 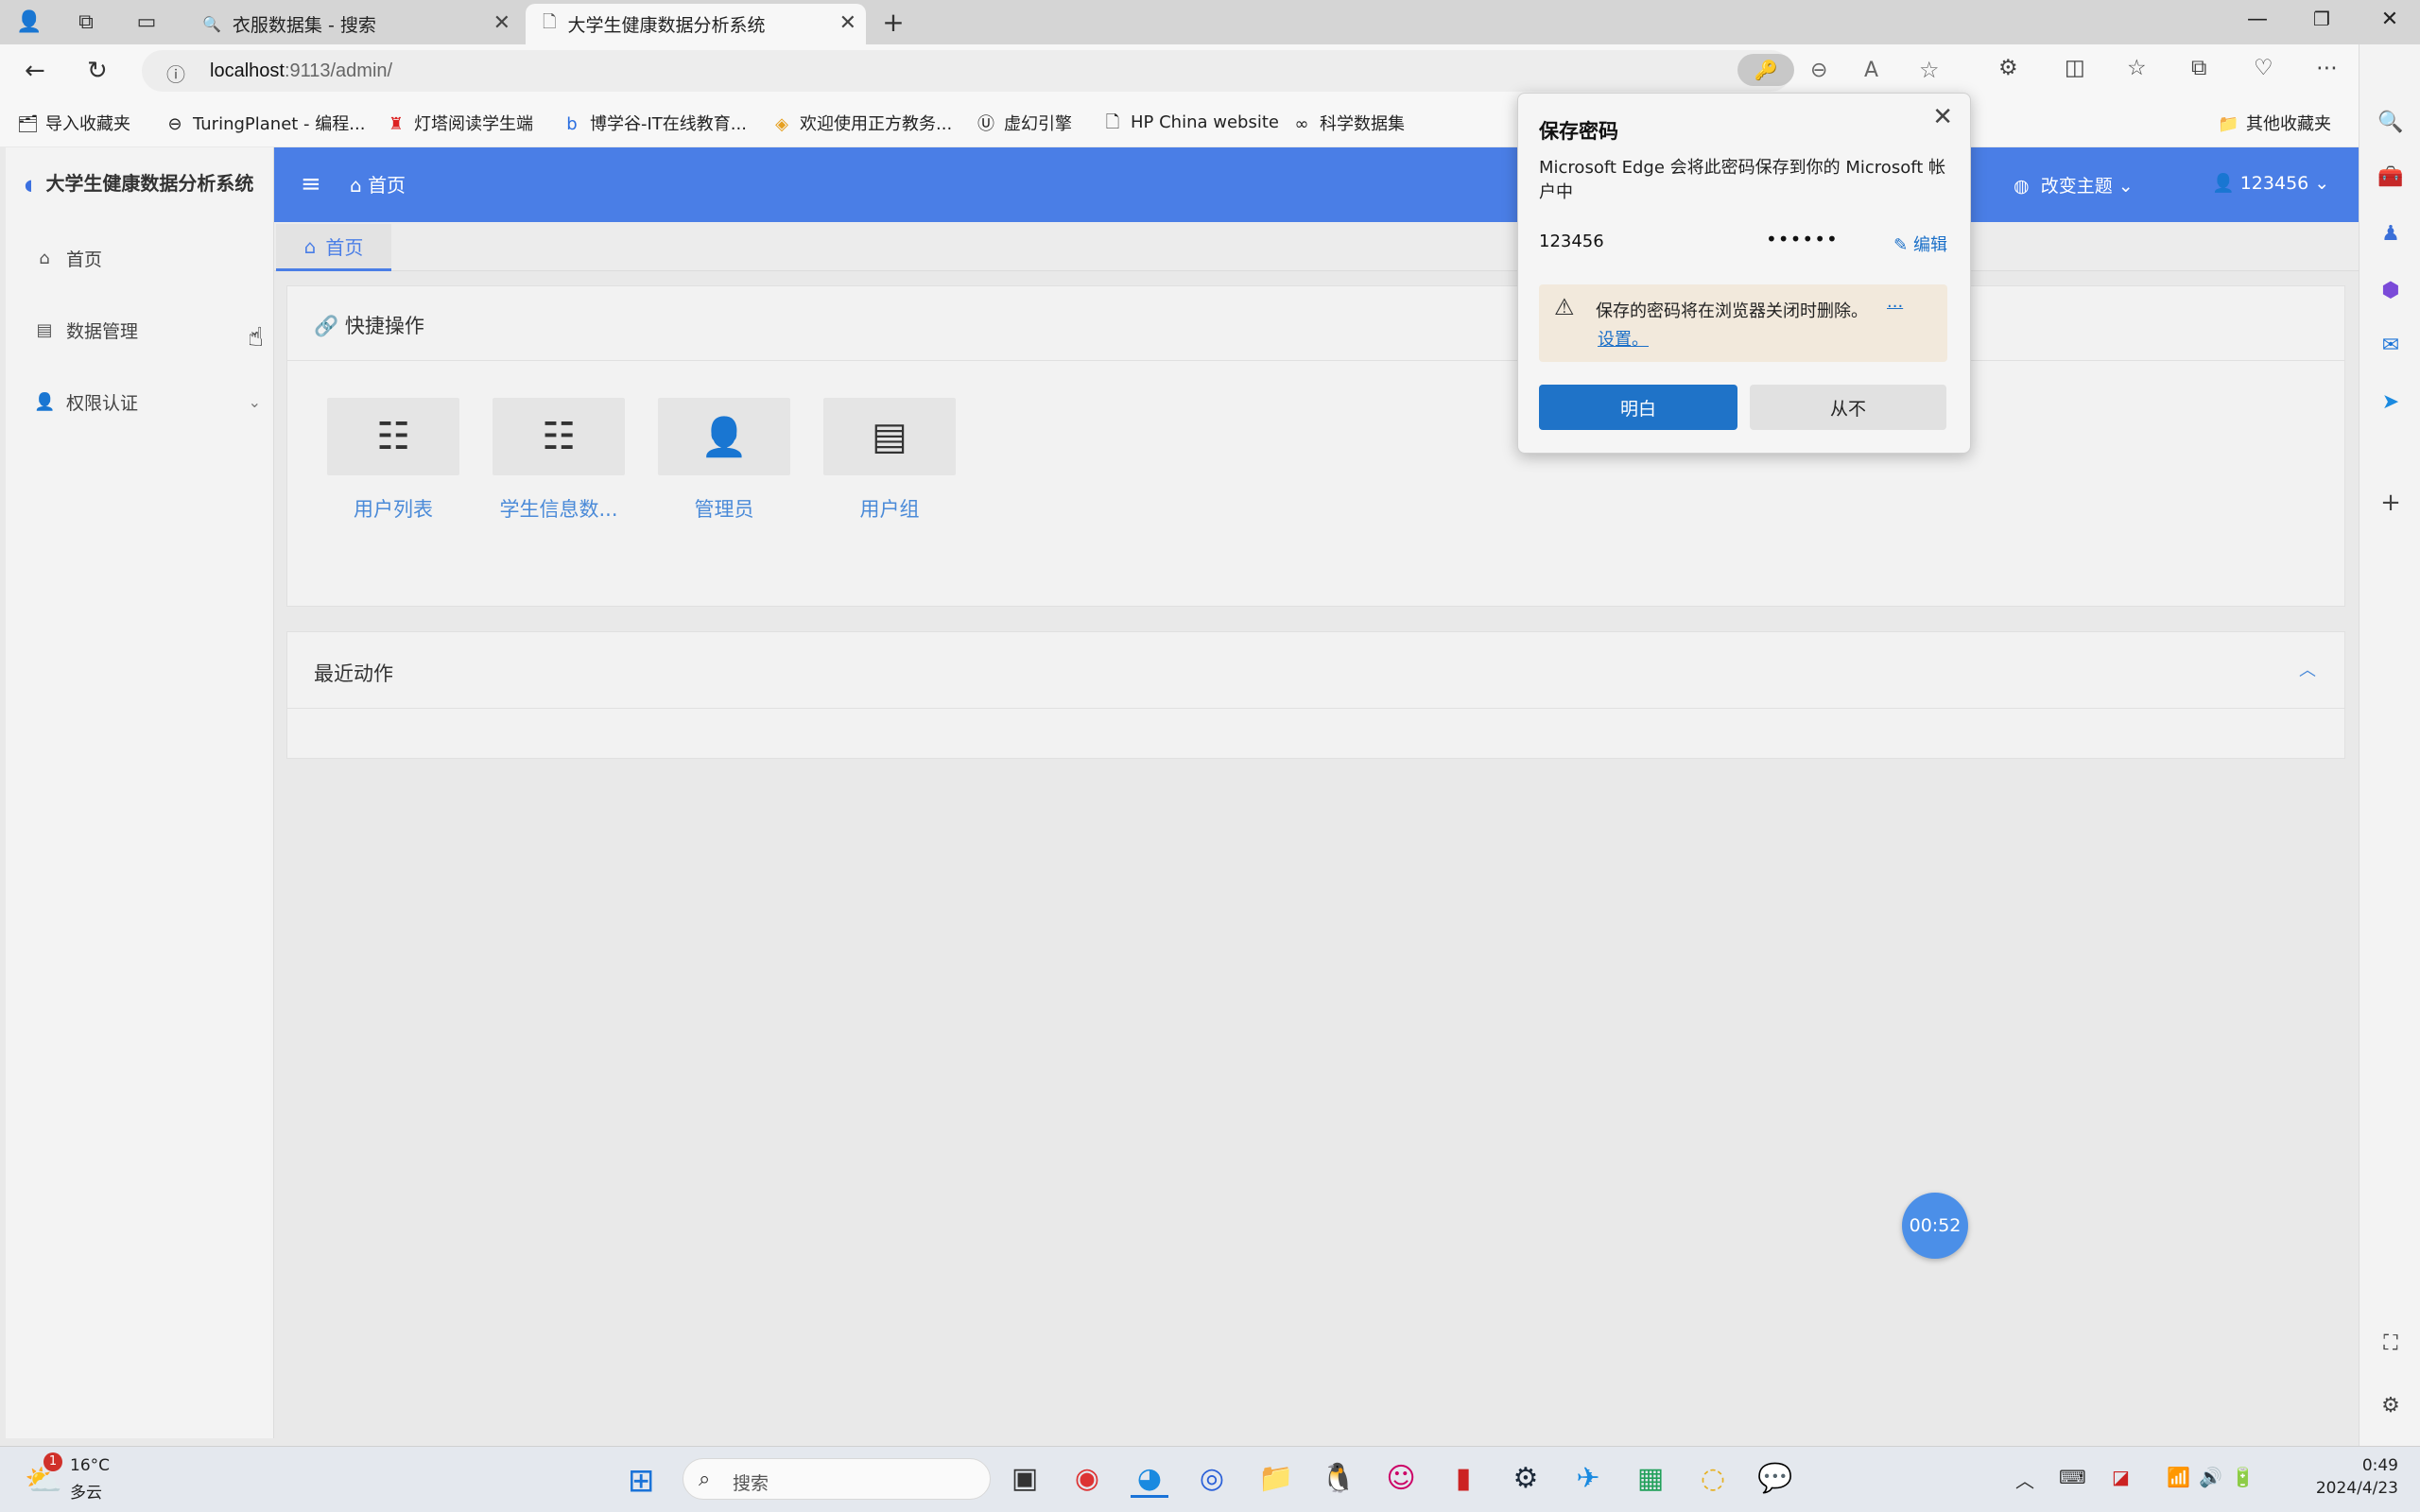 I want to click on collections-icon: ⧉, so click(x=2198, y=68).